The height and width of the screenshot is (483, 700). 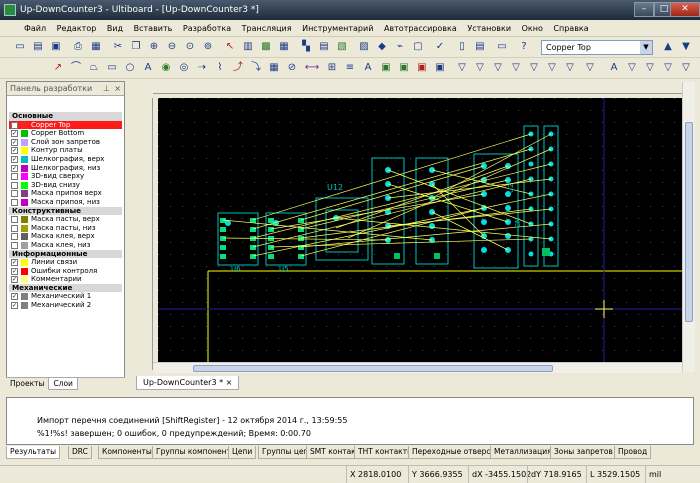 I want to click on layer-select: Copper Top ▼, so click(x=597, y=47).